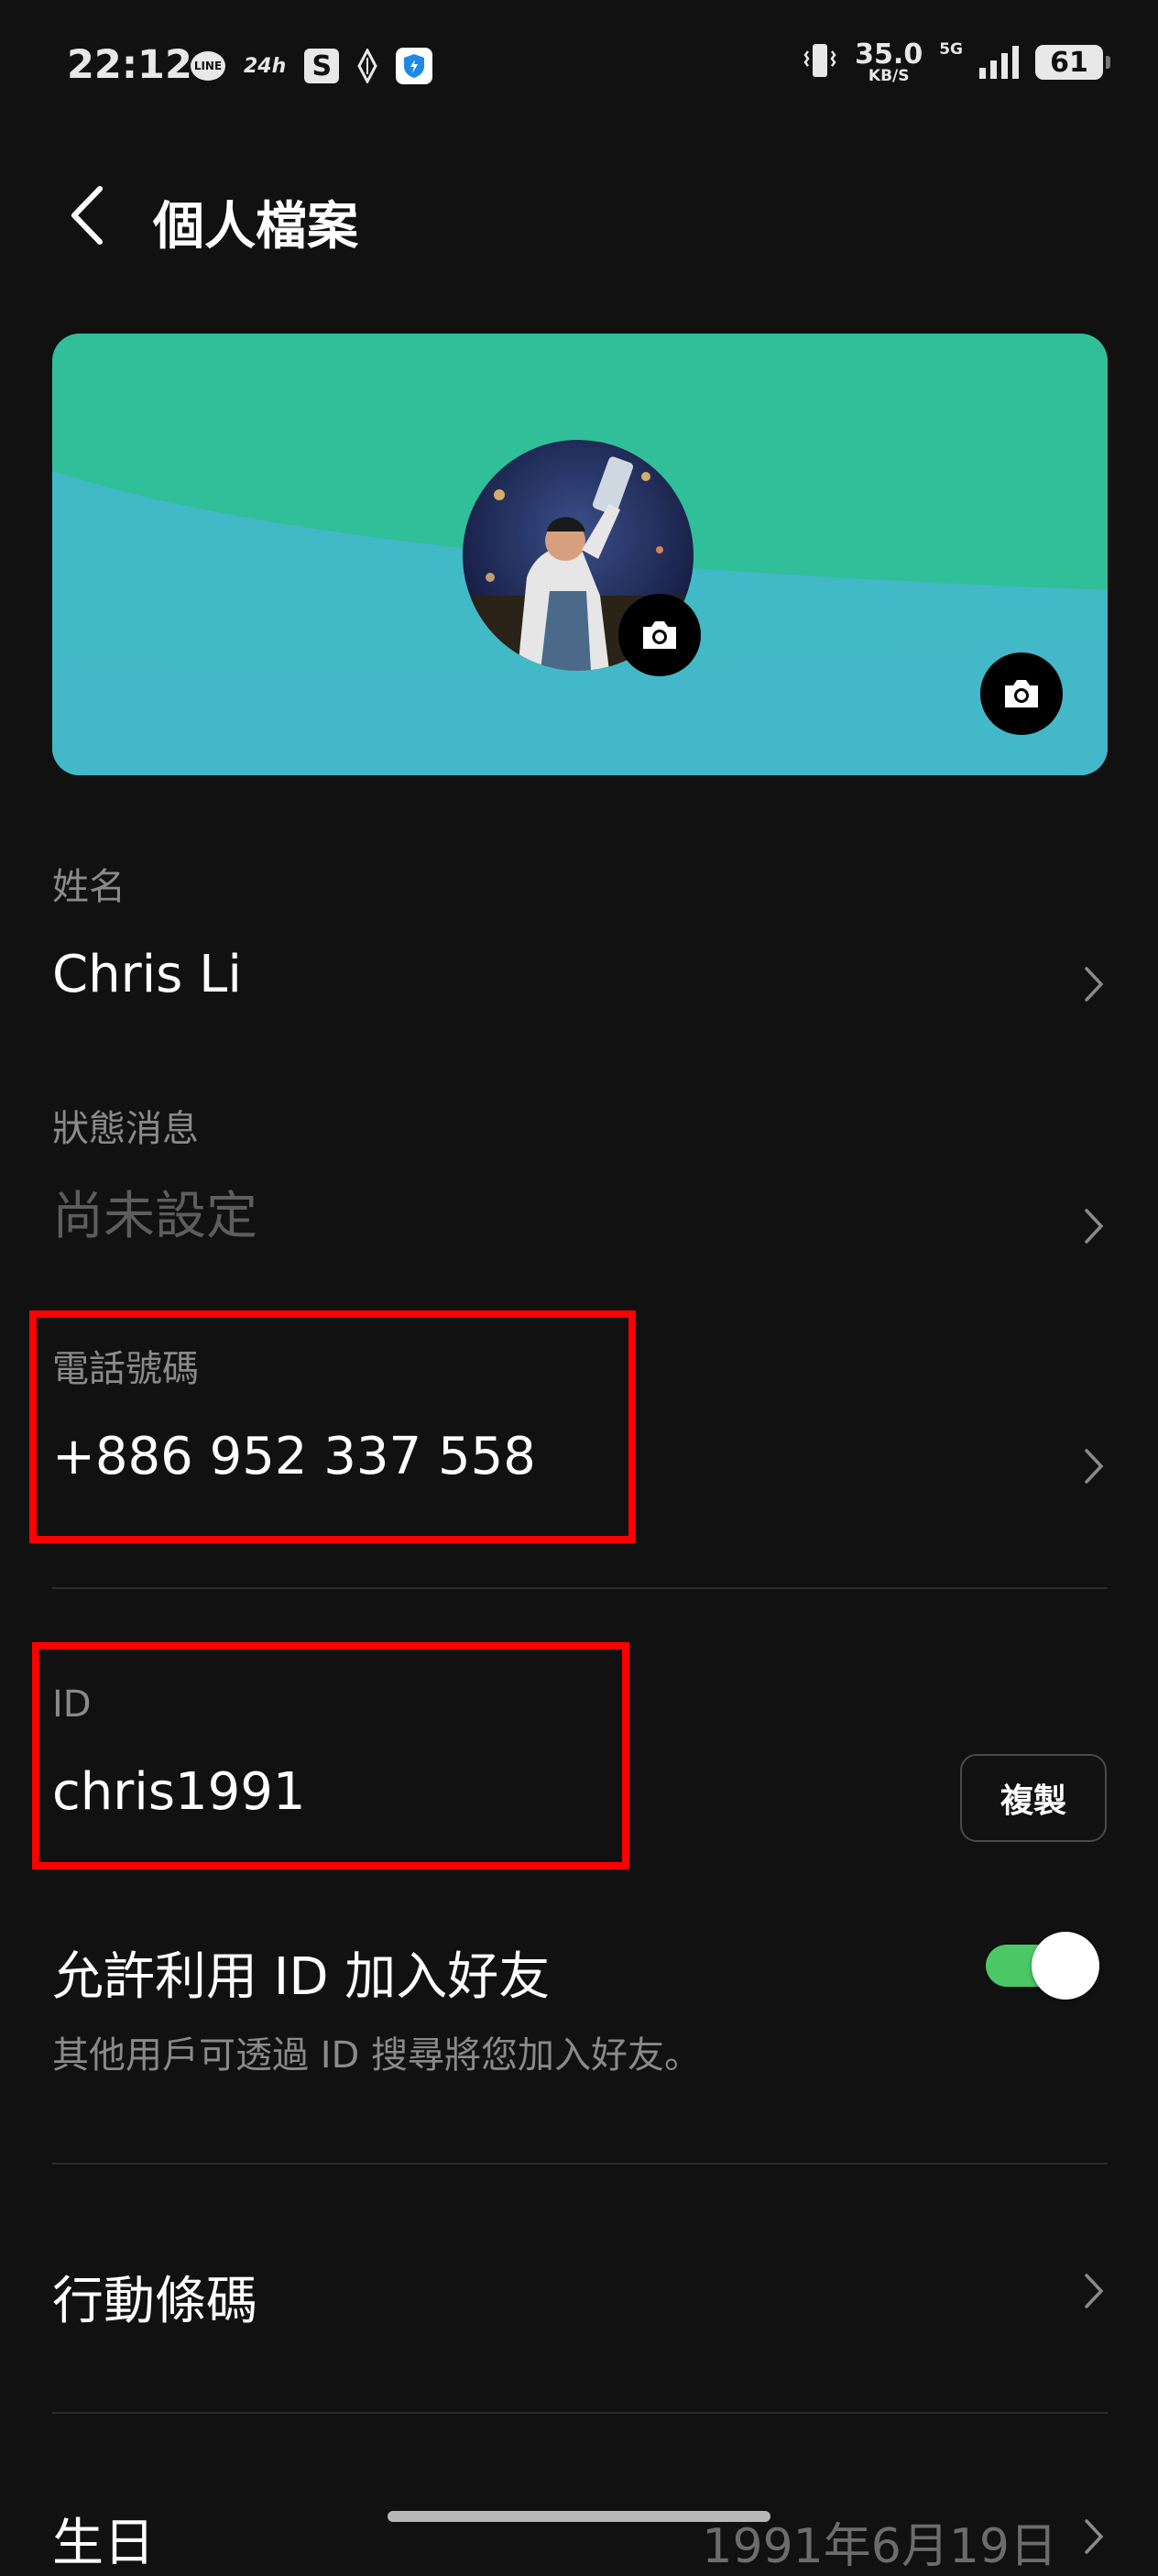 Image resolution: width=1158 pixels, height=2576 pixels. I want to click on name-row: 姓名 Chris Li, so click(580, 935).